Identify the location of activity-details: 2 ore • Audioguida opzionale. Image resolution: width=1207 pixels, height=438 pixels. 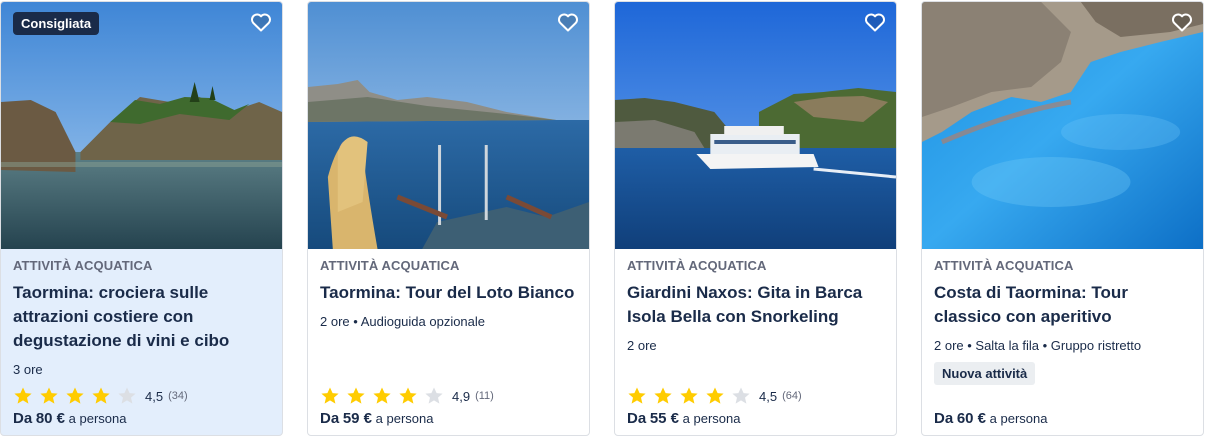
(403, 321).